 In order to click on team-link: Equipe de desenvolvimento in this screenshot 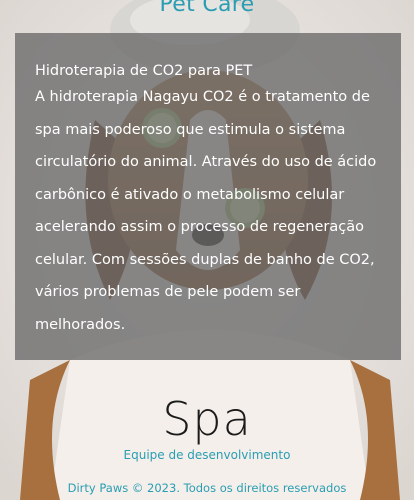, I will do `click(207, 455)`.